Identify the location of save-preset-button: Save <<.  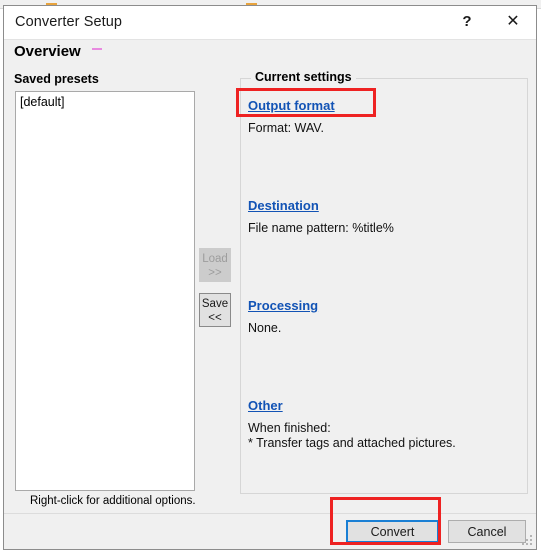
(215, 310).